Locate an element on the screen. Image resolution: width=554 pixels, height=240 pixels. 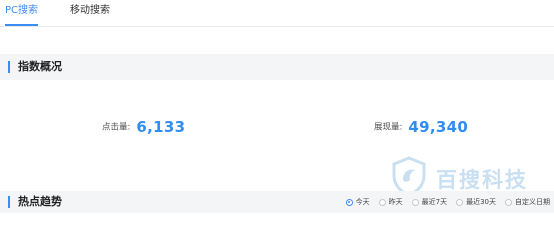
radio-last-7-days: 最近7天 is located at coordinates (429, 202).